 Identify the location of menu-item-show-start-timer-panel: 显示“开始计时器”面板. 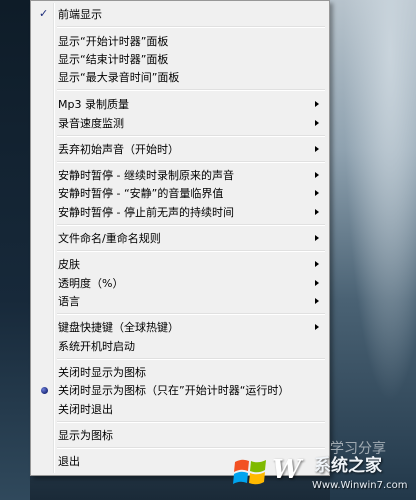
(180, 41).